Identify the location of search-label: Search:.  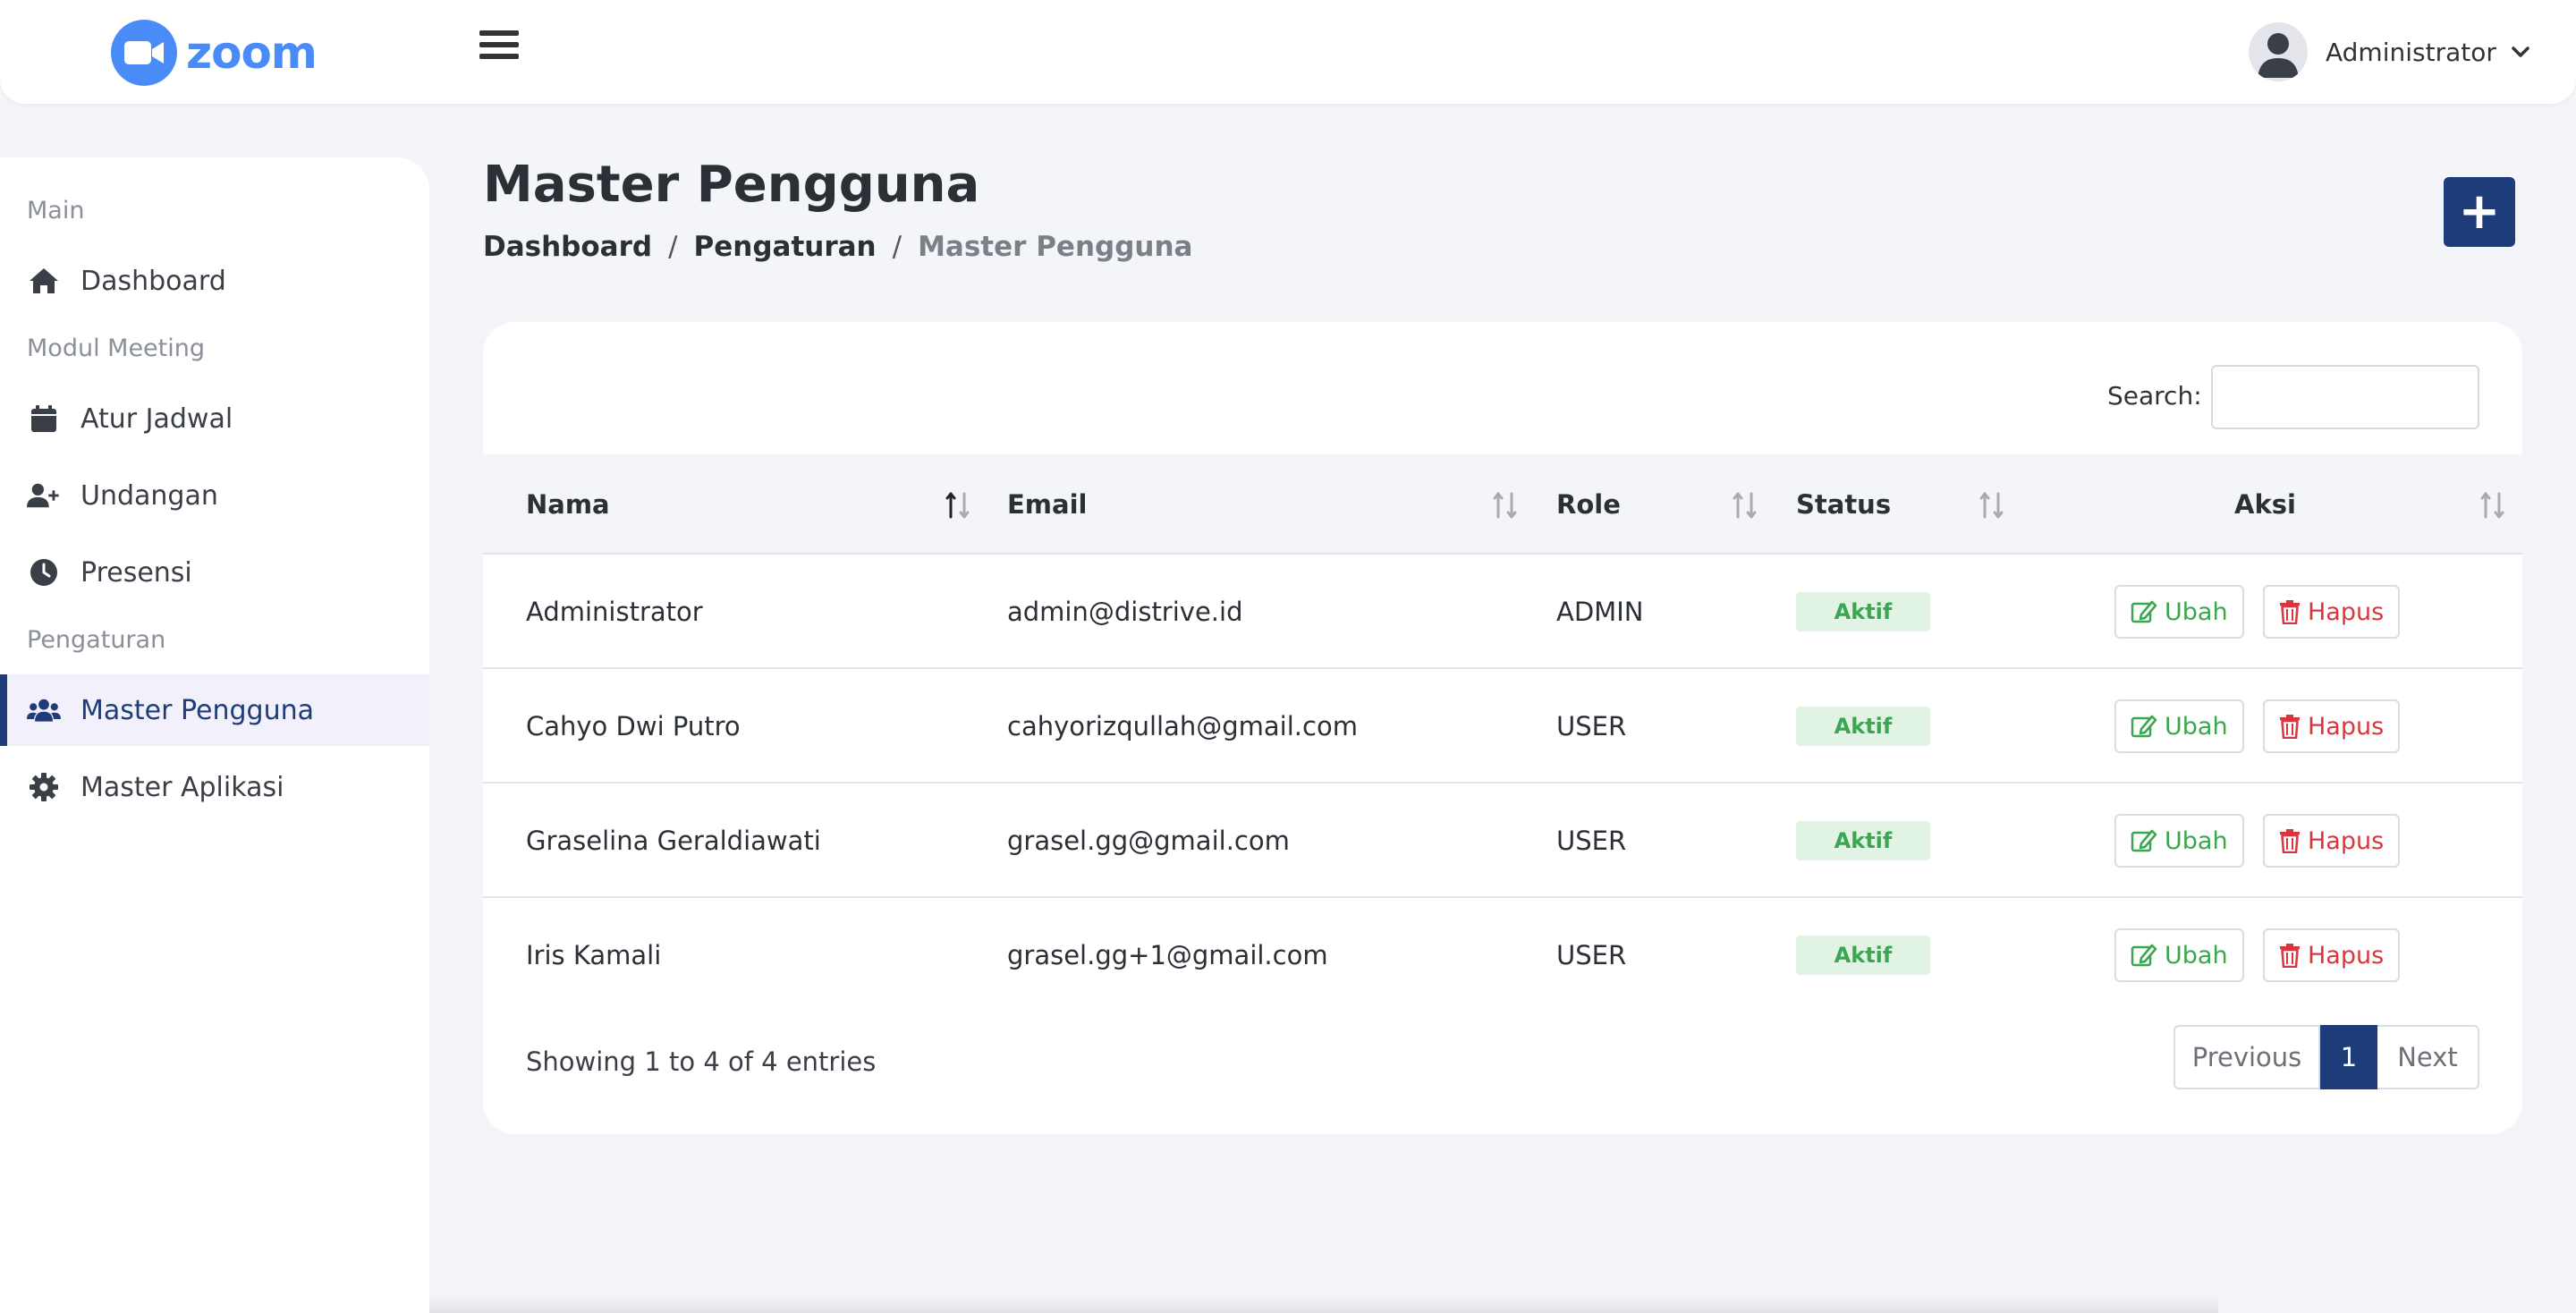
(2154, 396).